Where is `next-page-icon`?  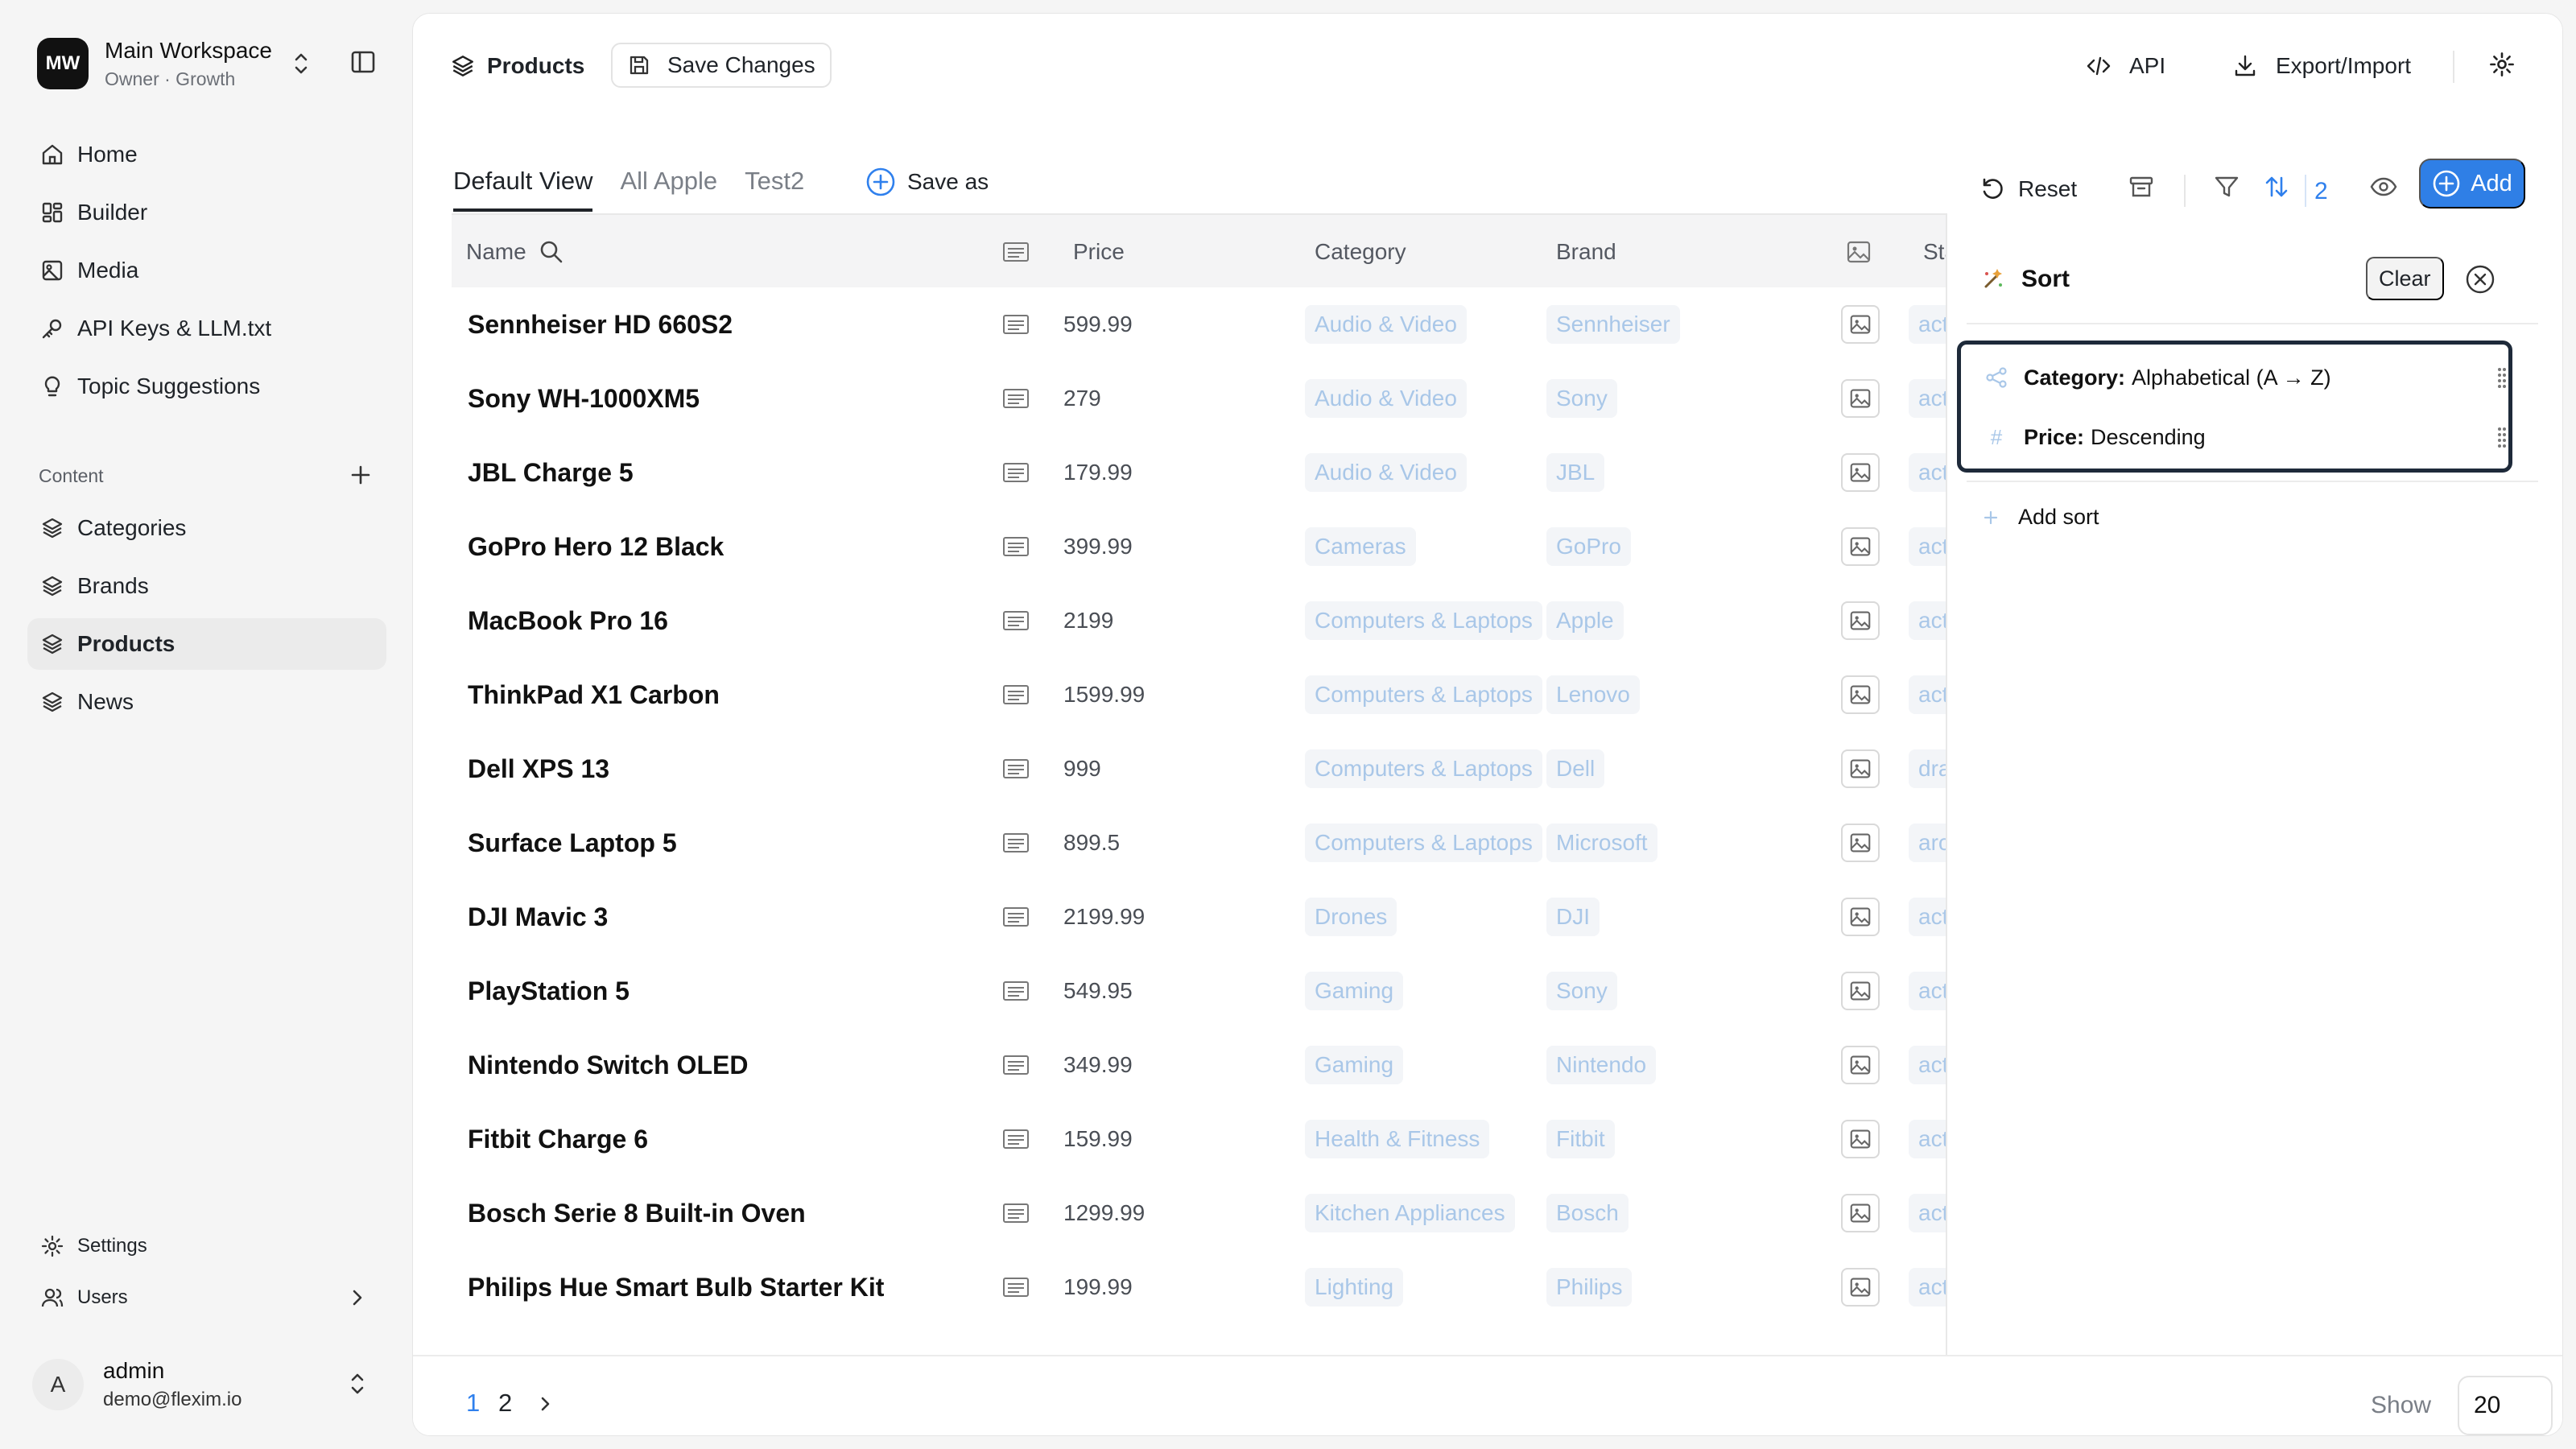 next-page-icon is located at coordinates (545, 1403).